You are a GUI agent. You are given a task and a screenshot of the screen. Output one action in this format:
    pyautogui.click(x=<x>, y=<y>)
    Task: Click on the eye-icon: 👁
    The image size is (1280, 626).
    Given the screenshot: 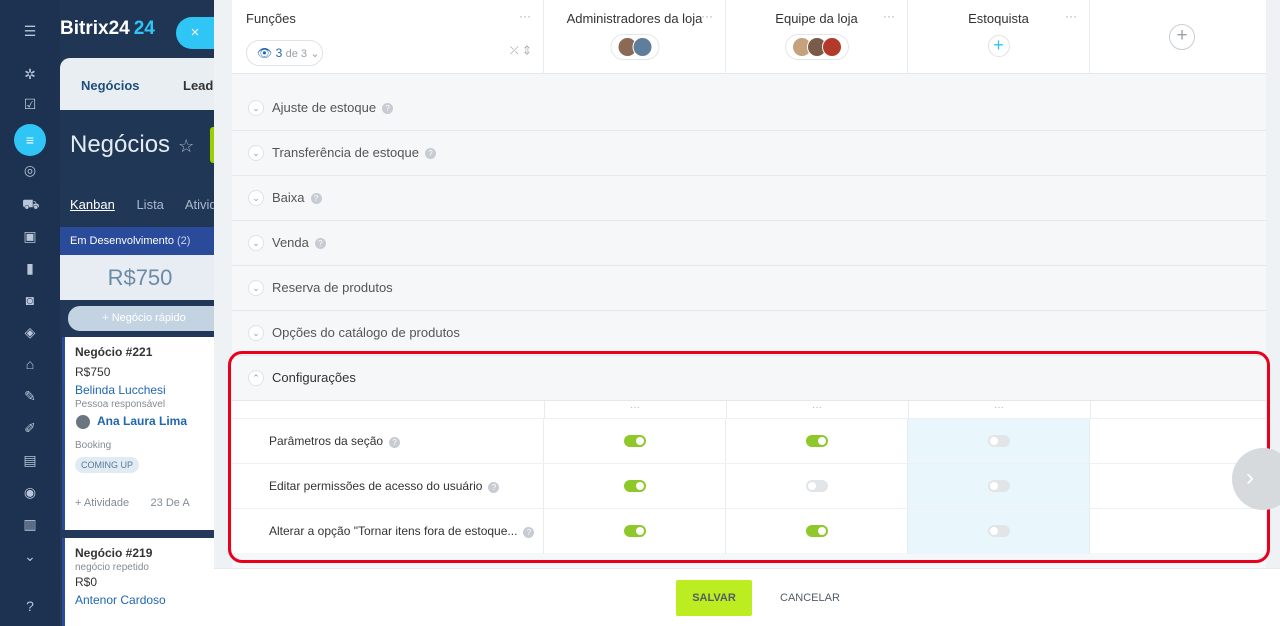 What is the action you would take?
    pyautogui.click(x=265, y=53)
    